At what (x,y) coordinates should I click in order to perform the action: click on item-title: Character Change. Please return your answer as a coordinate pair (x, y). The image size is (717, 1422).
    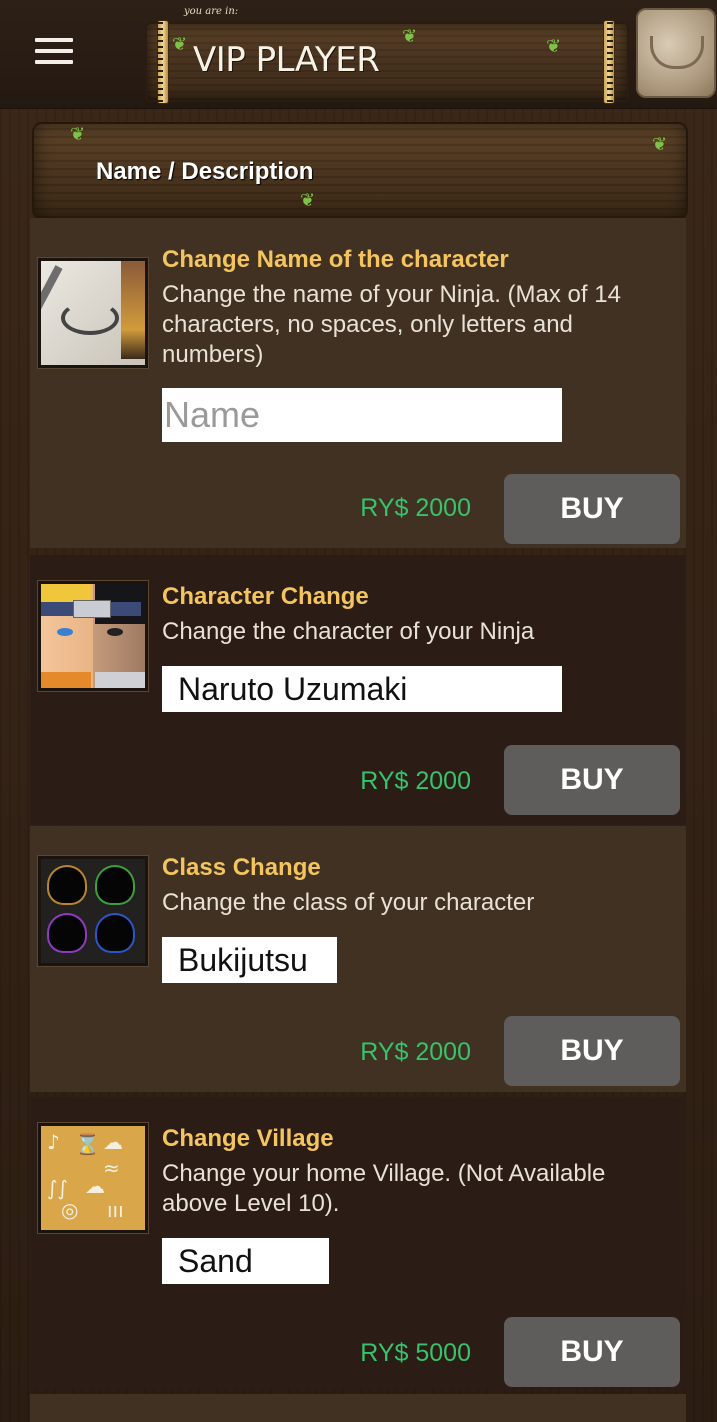
    Looking at the image, I should click on (265, 596).